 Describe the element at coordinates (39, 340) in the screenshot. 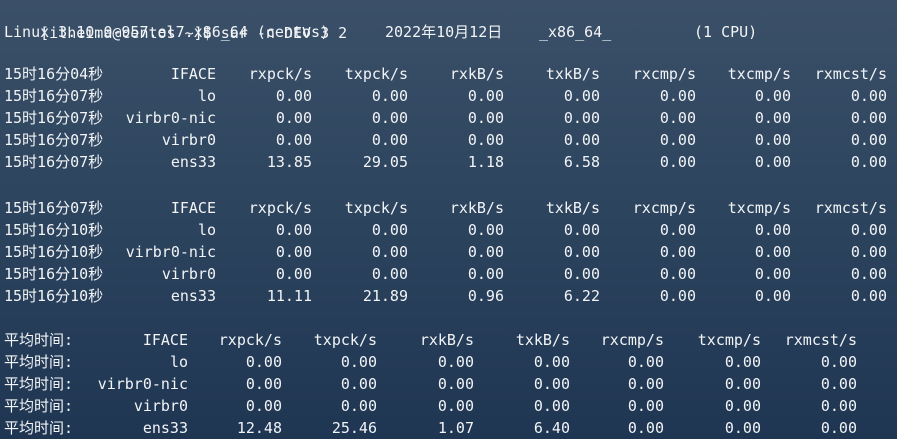

I see `header-time: 平均时间:` at that location.